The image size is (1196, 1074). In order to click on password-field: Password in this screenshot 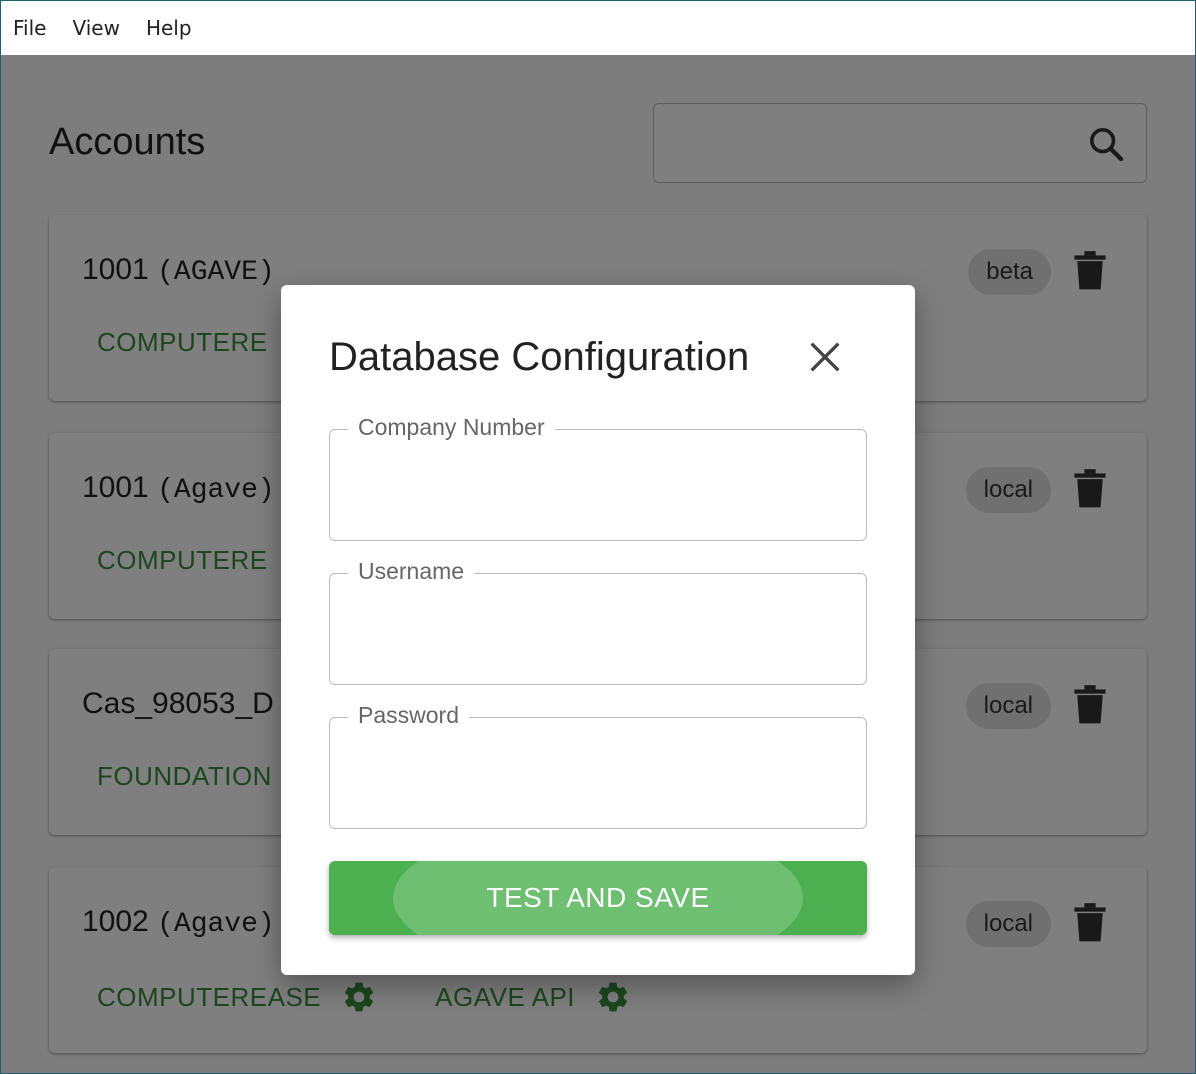, I will do `click(598, 765)`.